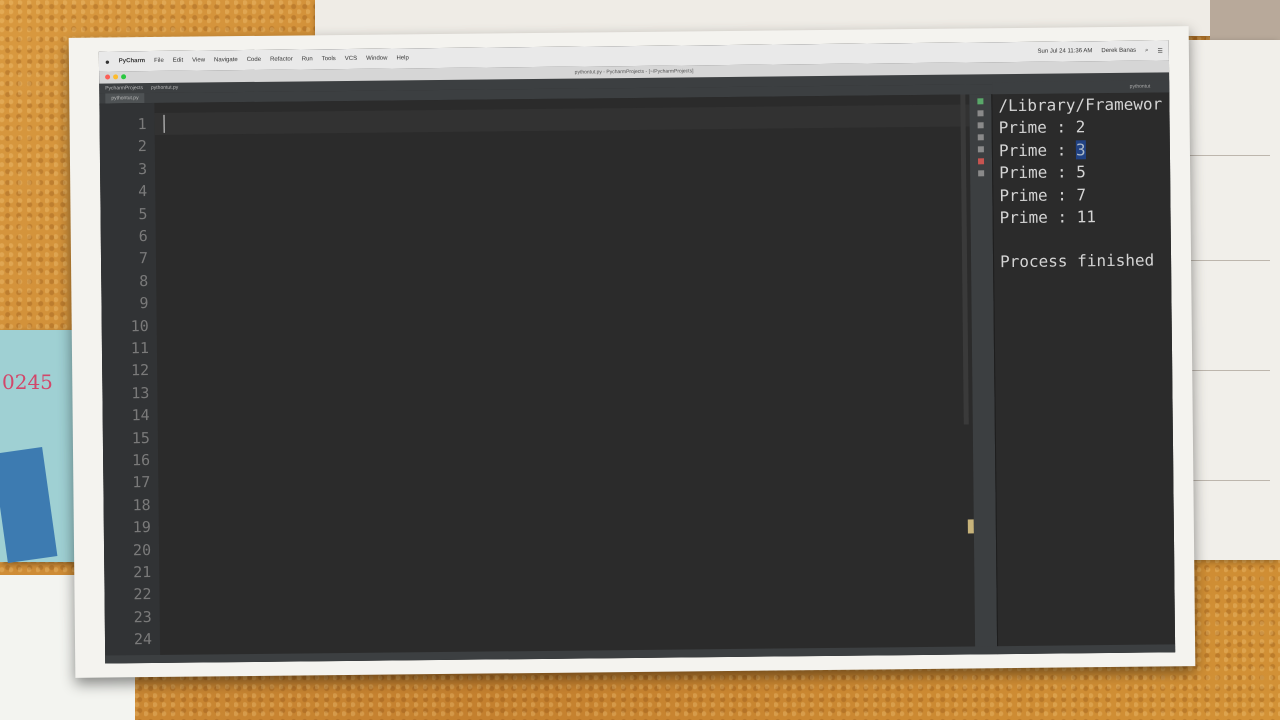 This screenshot has width=1280, height=720. Describe the element at coordinates (132, 61) in the screenshot. I see `menu-app-name: PyCharm` at that location.